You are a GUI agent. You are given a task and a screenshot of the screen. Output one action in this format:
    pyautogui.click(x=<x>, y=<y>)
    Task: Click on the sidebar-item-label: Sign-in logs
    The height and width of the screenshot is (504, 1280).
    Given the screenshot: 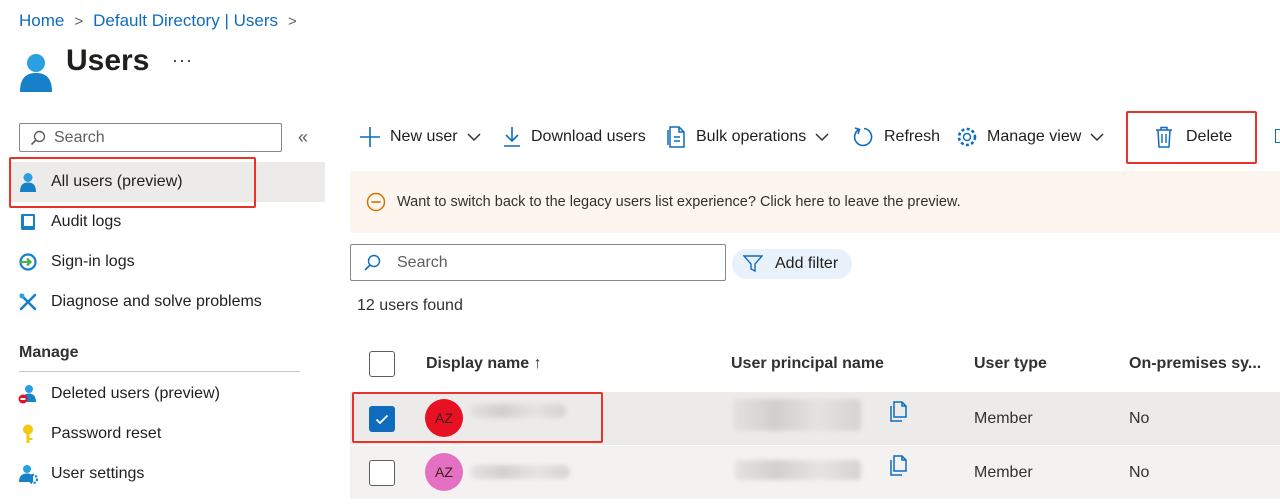 What is the action you would take?
    pyautogui.click(x=93, y=261)
    